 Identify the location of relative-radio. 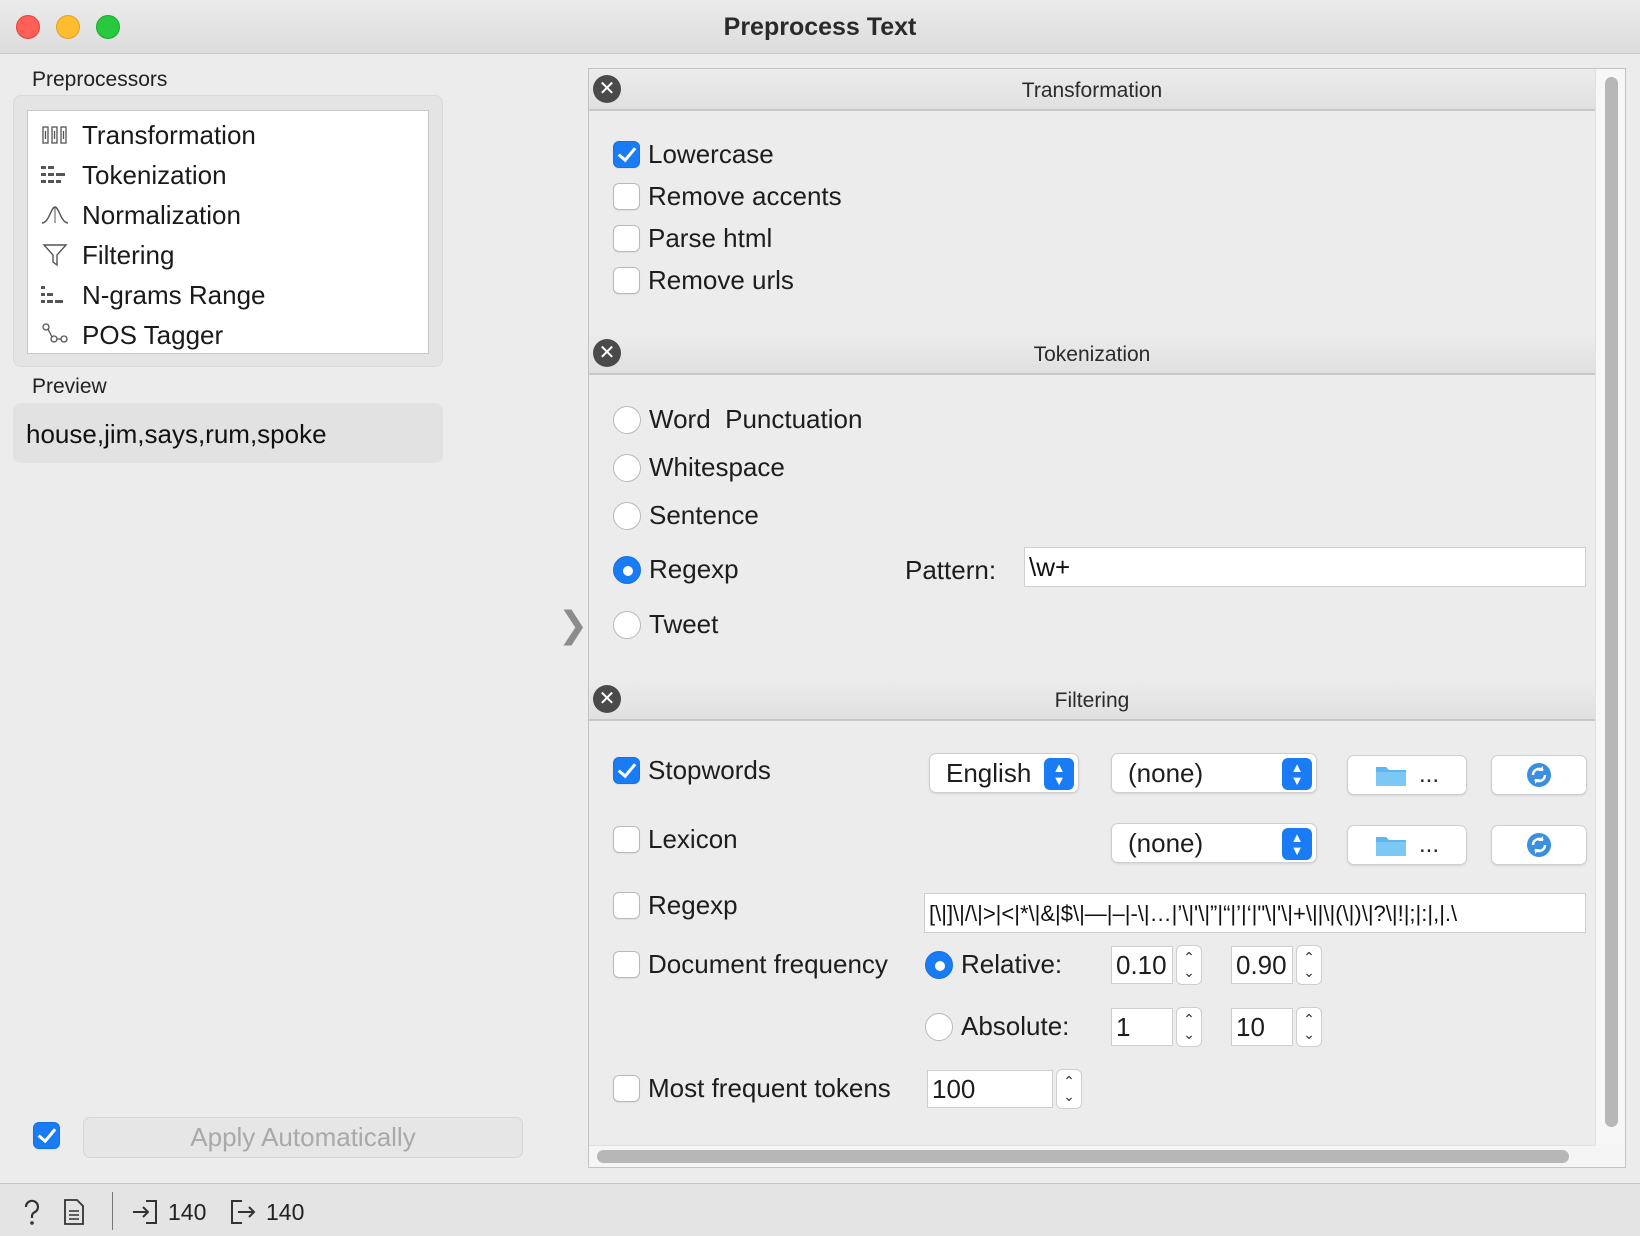
(939, 964).